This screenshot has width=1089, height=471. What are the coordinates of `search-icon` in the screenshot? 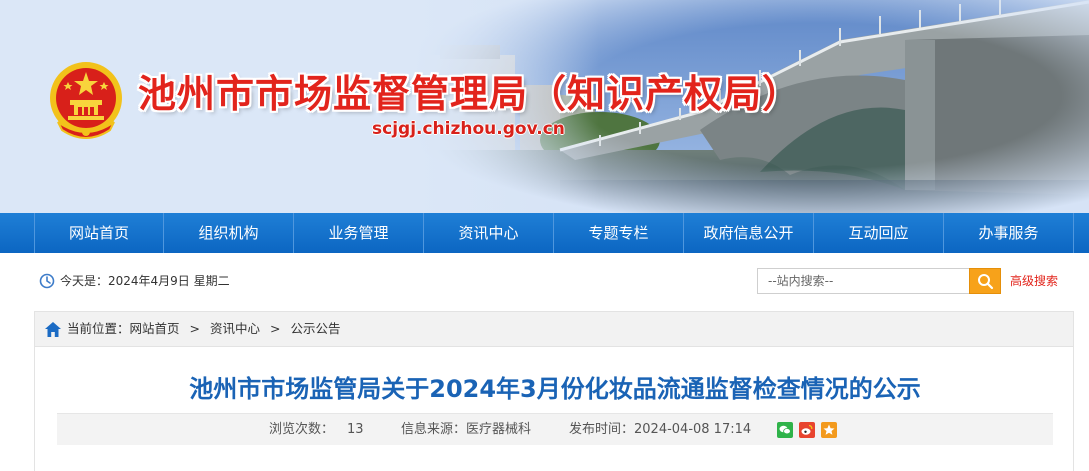 It's located at (986, 282).